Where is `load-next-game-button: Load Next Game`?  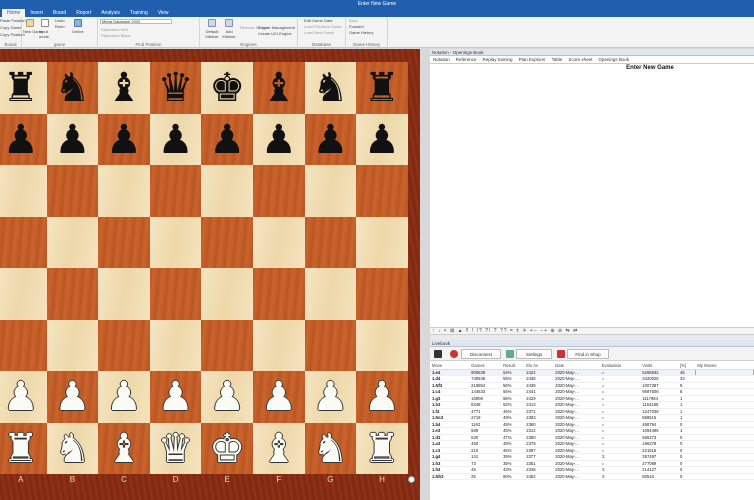
load-next-game-button: Load Next Game is located at coordinates (319, 32).